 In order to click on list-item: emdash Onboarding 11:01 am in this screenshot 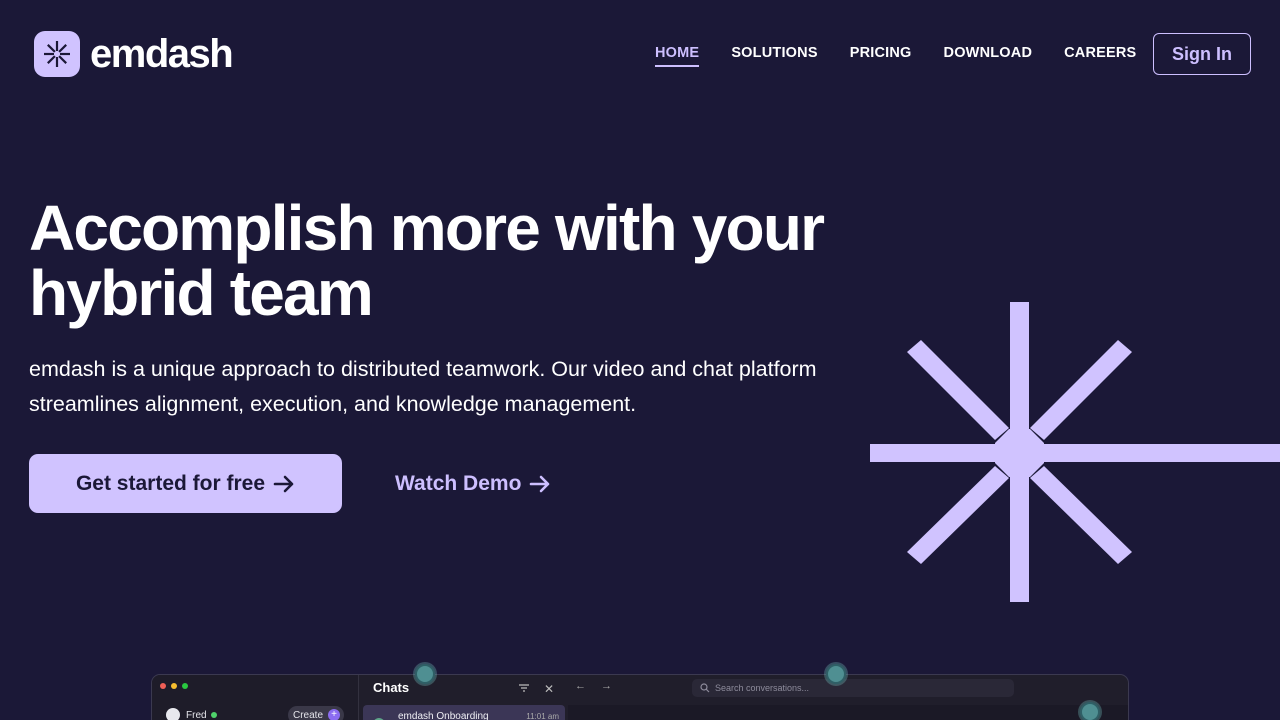, I will do `click(464, 712)`.